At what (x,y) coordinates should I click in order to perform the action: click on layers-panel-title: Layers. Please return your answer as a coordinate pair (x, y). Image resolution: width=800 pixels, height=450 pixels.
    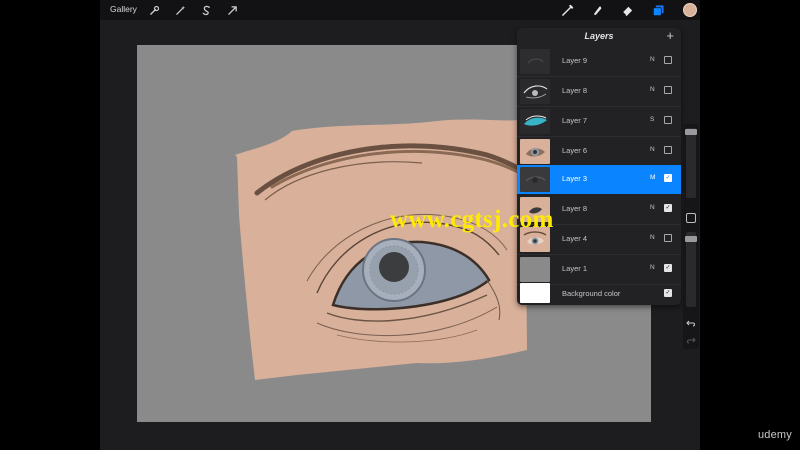
    Looking at the image, I should click on (599, 36).